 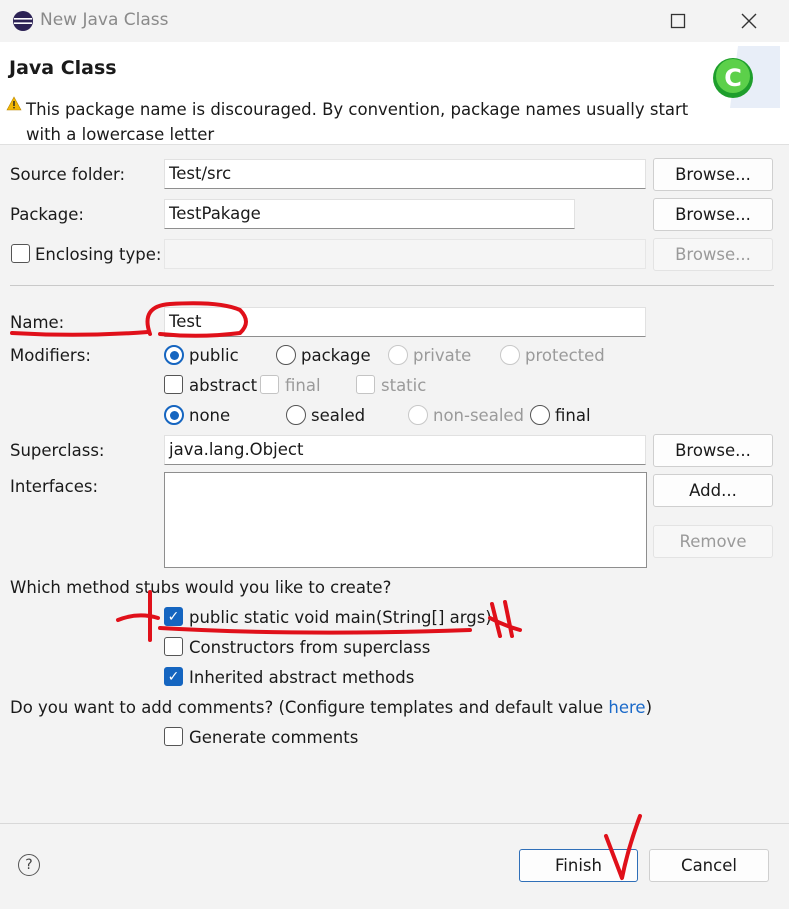 What do you see at coordinates (405, 450) in the screenshot?
I see `superclass-input: java.lang.Object` at bounding box center [405, 450].